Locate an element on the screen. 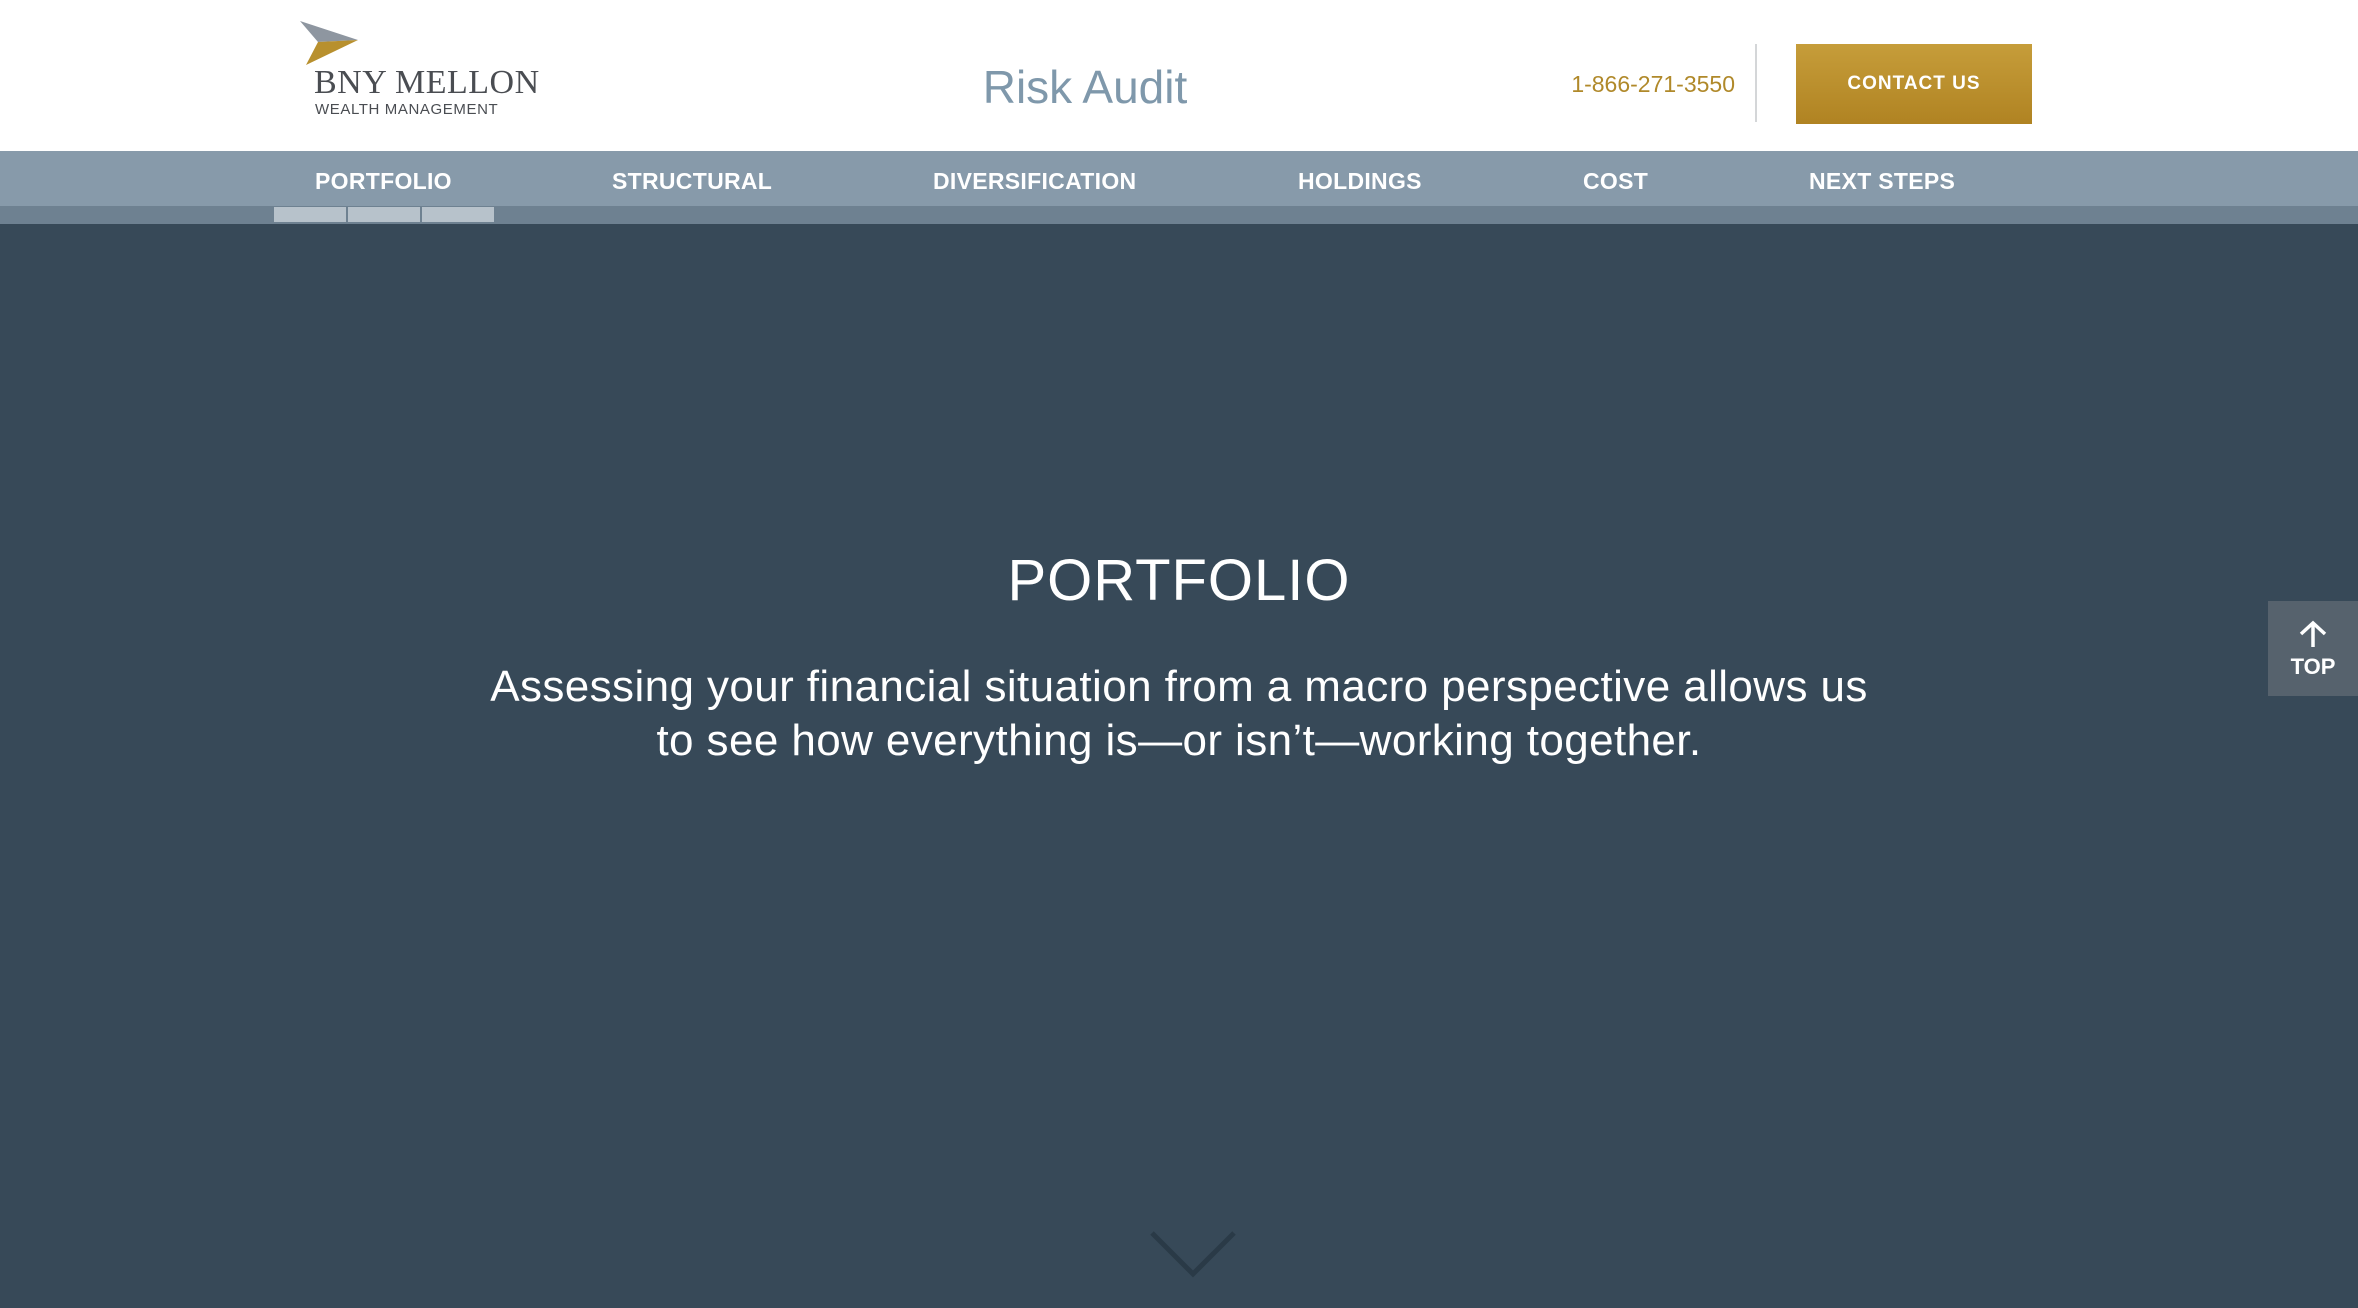 The width and height of the screenshot is (2358, 1308). nav-item-portfolio: PORTFOLIO is located at coordinates (383, 178).